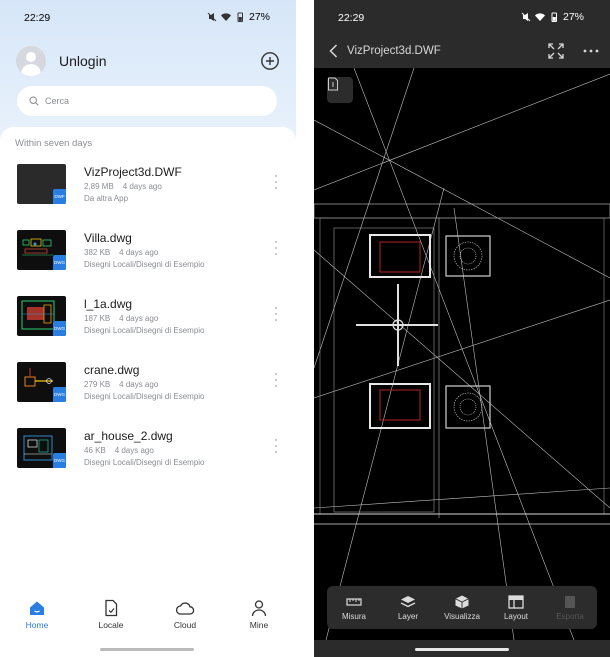 This screenshot has height=657, width=610. Describe the element at coordinates (259, 608) in the screenshot. I see `user-icon` at that location.